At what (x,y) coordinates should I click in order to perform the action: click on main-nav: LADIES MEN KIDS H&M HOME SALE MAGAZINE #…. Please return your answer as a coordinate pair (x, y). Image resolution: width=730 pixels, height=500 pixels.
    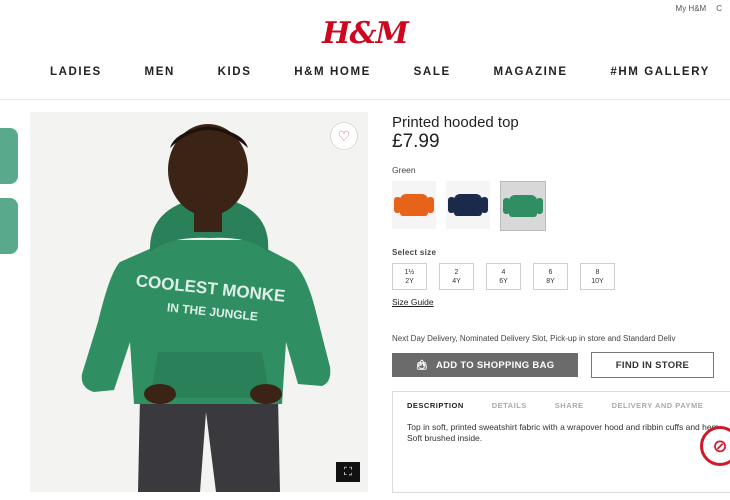
    Looking at the image, I should click on (380, 72).